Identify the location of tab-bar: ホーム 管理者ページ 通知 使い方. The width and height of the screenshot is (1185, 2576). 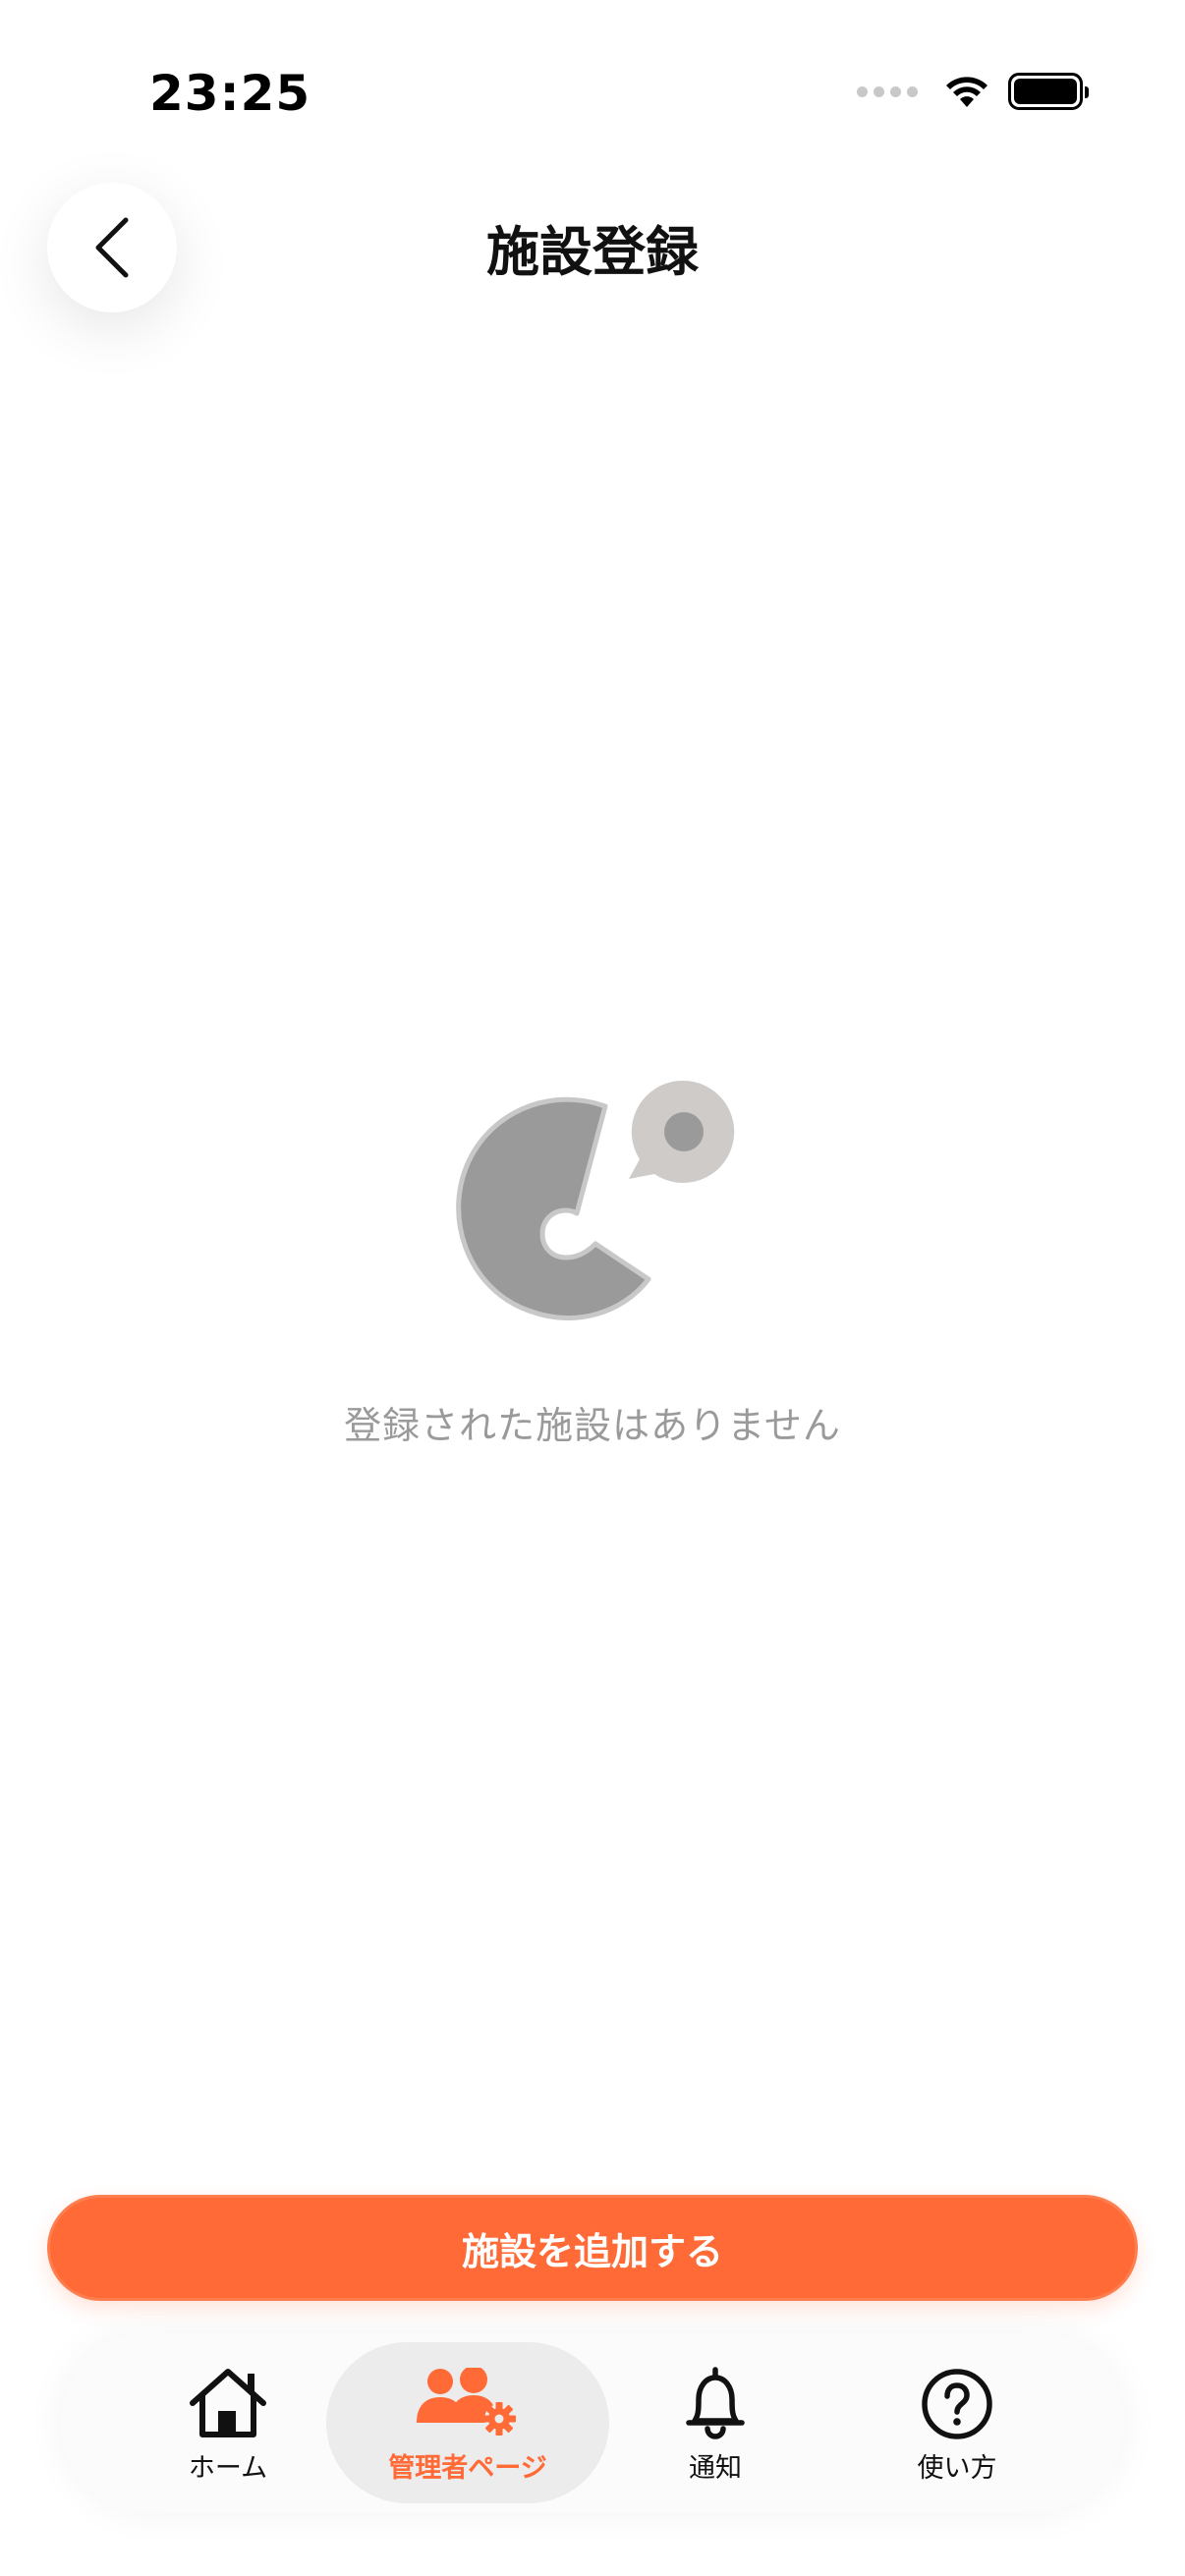
(592, 2422).